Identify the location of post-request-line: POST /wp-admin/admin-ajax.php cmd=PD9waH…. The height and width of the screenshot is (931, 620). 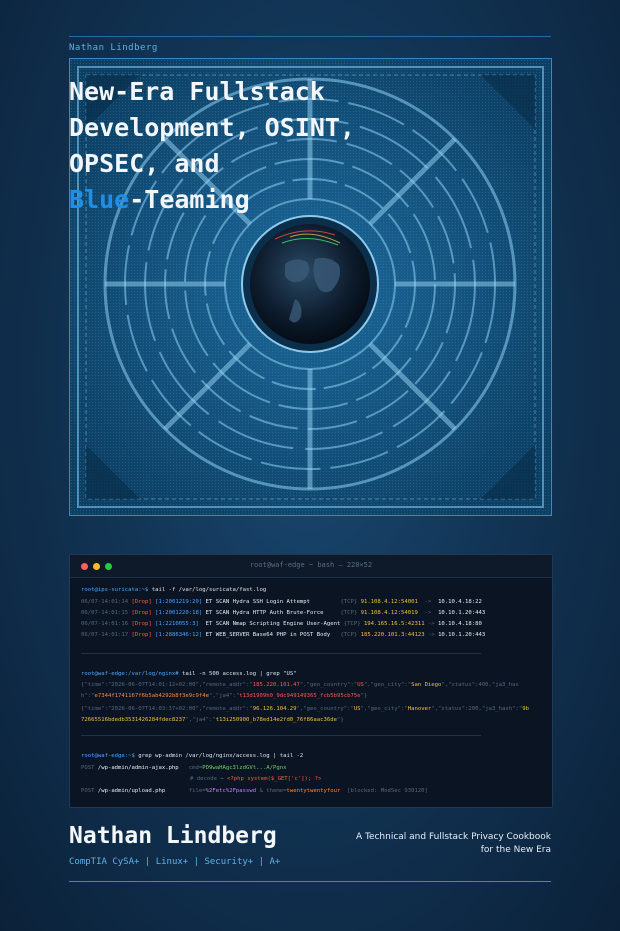
(184, 768).